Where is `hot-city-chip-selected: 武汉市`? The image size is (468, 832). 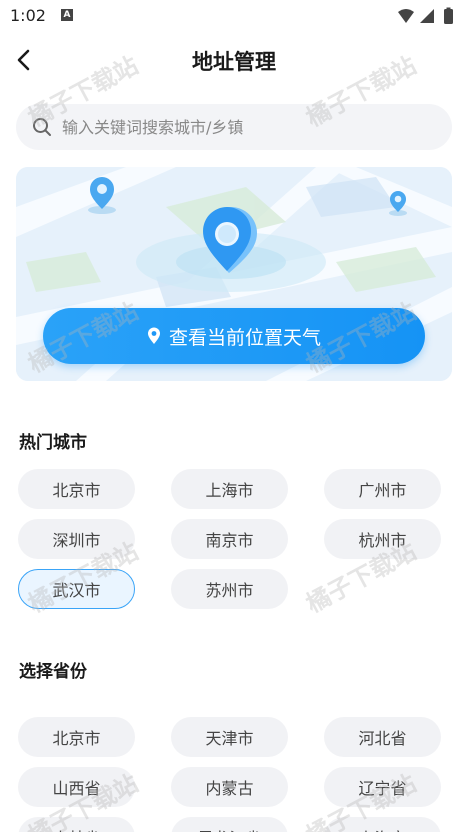 hot-city-chip-selected: 武汉市 is located at coordinates (76, 589).